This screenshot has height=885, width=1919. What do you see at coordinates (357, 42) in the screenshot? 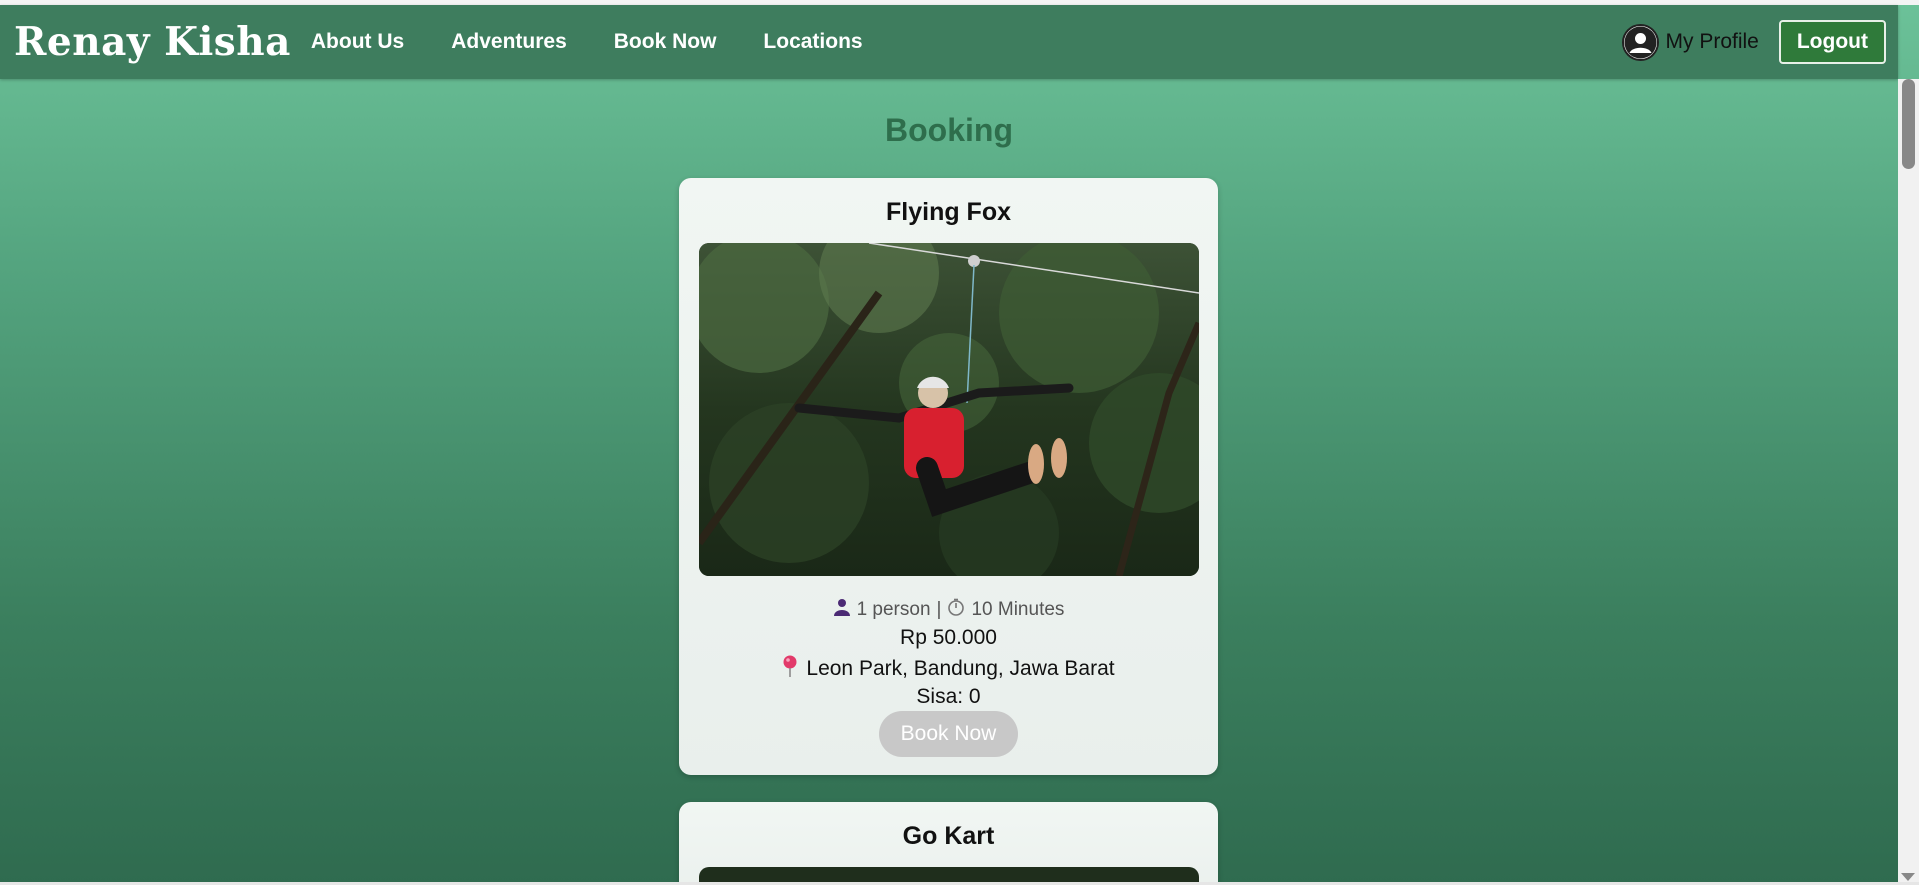
I see `nav-link-about-us: About Us` at bounding box center [357, 42].